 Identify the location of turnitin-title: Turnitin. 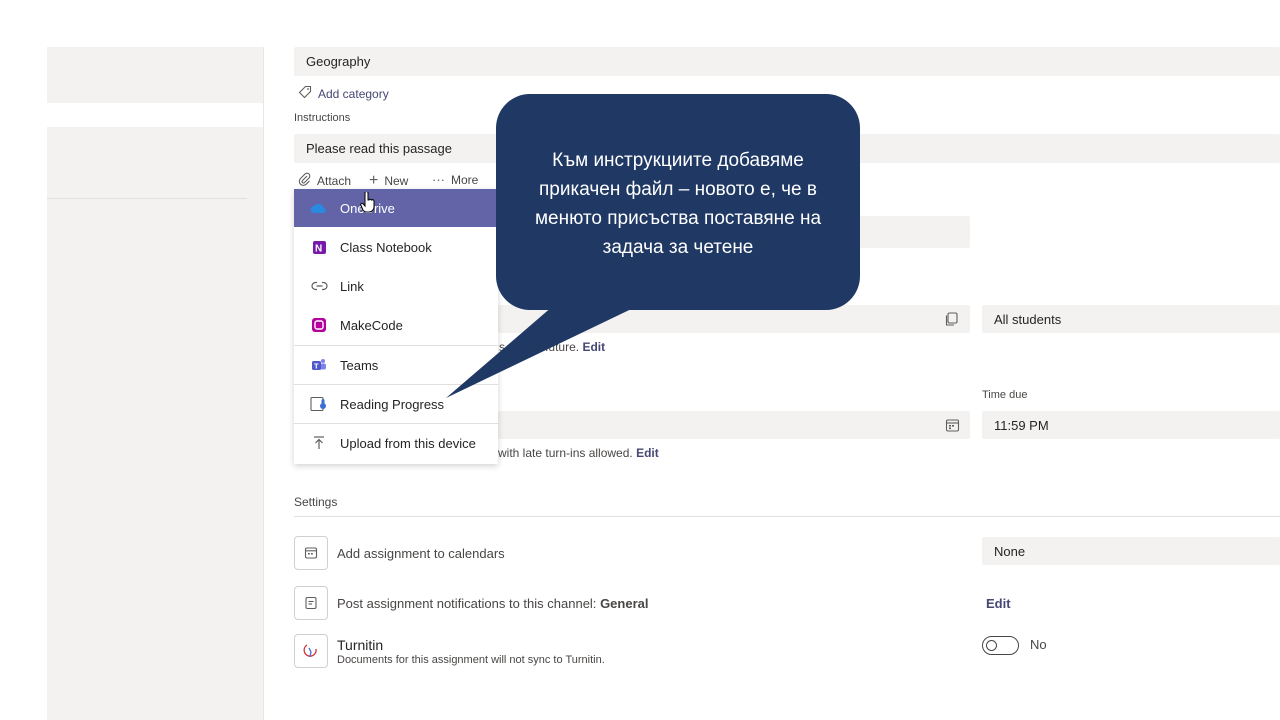
(360, 645).